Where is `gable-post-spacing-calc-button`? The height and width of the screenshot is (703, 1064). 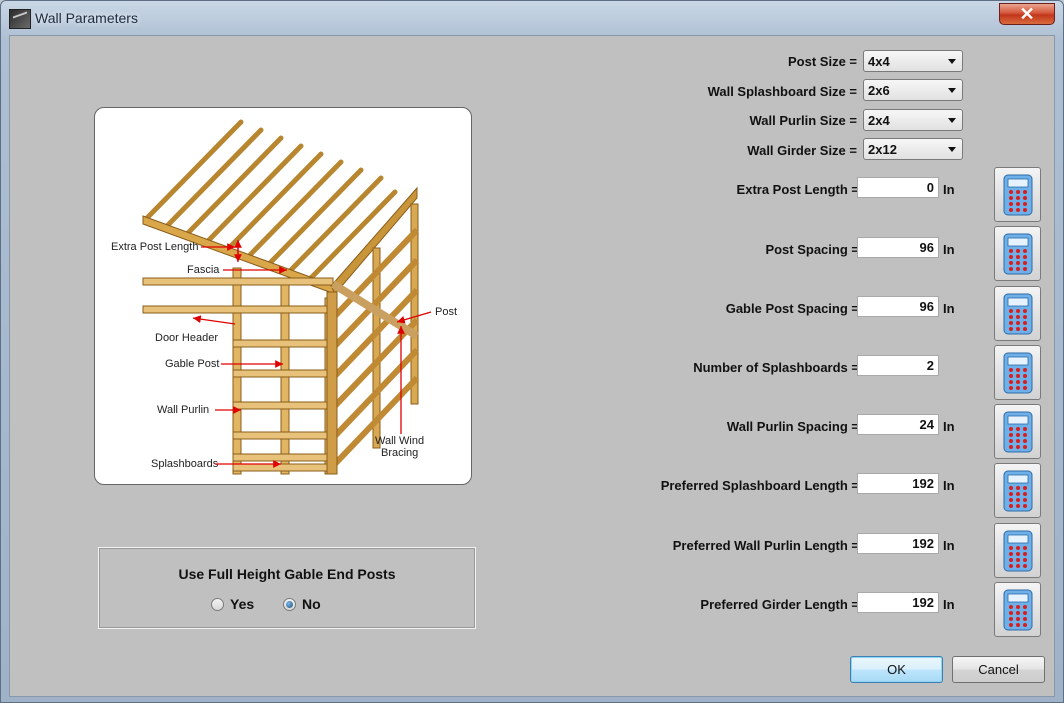 gable-post-spacing-calc-button is located at coordinates (1017, 313).